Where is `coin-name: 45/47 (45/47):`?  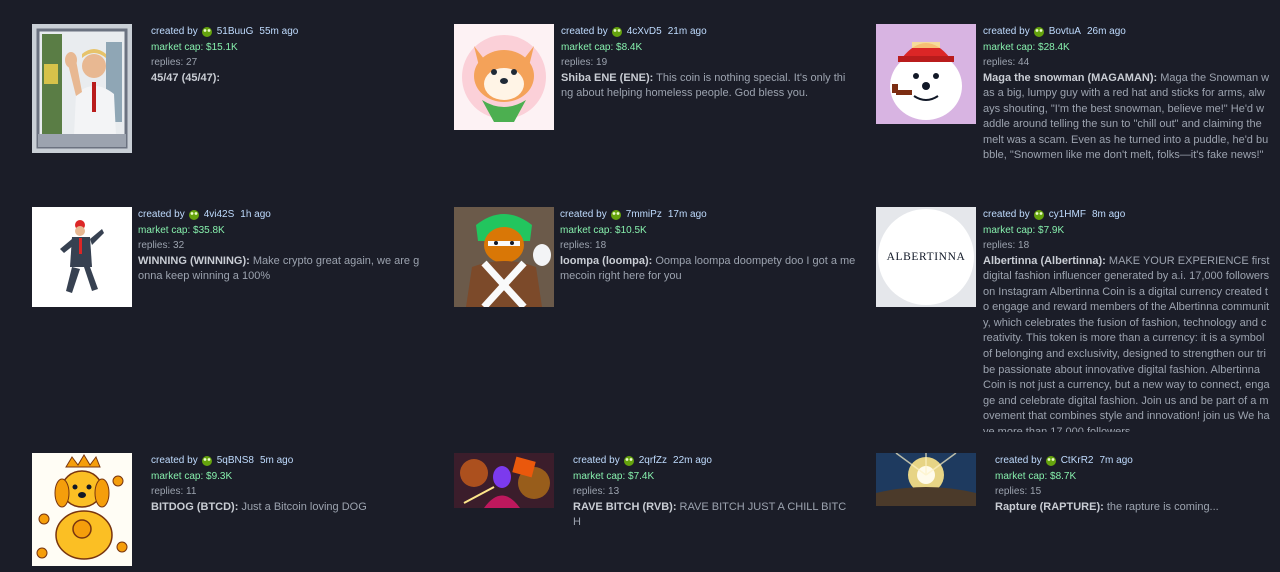 coin-name: 45/47 (45/47): is located at coordinates (186, 77).